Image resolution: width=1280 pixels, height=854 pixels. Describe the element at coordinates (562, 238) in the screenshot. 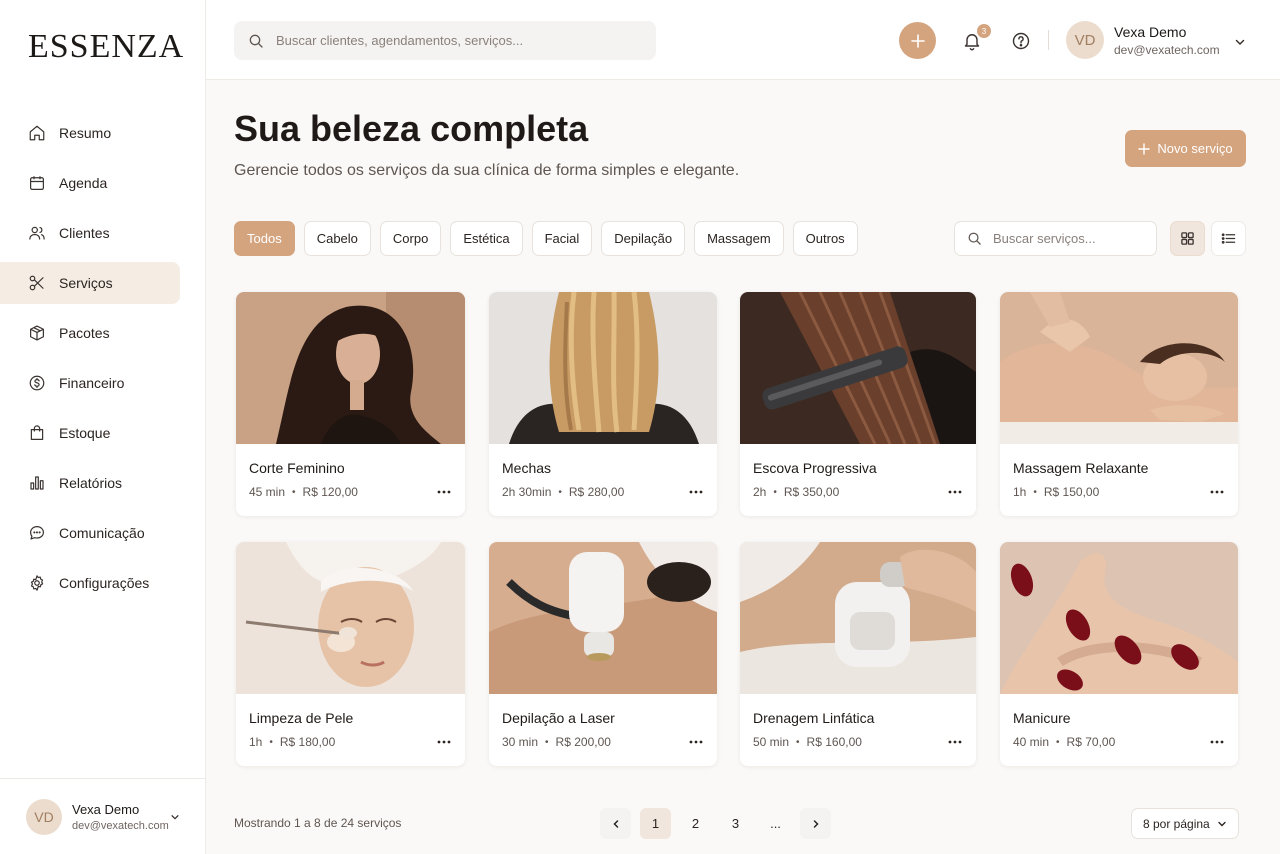

I see `filter-chip-facial: Facial` at that location.